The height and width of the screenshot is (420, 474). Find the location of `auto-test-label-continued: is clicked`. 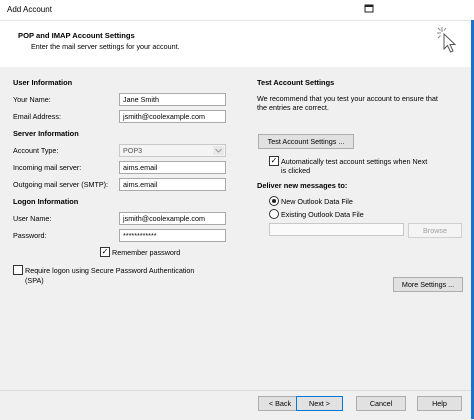

auto-test-label-continued: is clicked is located at coordinates (296, 170).